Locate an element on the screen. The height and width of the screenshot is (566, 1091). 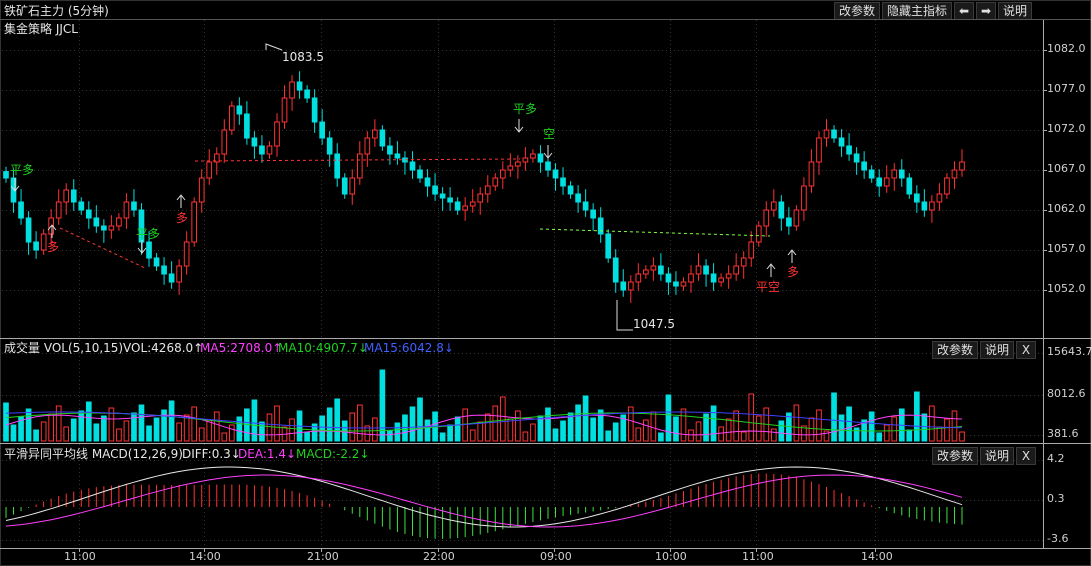
macd-close-icon: X is located at coordinates (1026, 456).